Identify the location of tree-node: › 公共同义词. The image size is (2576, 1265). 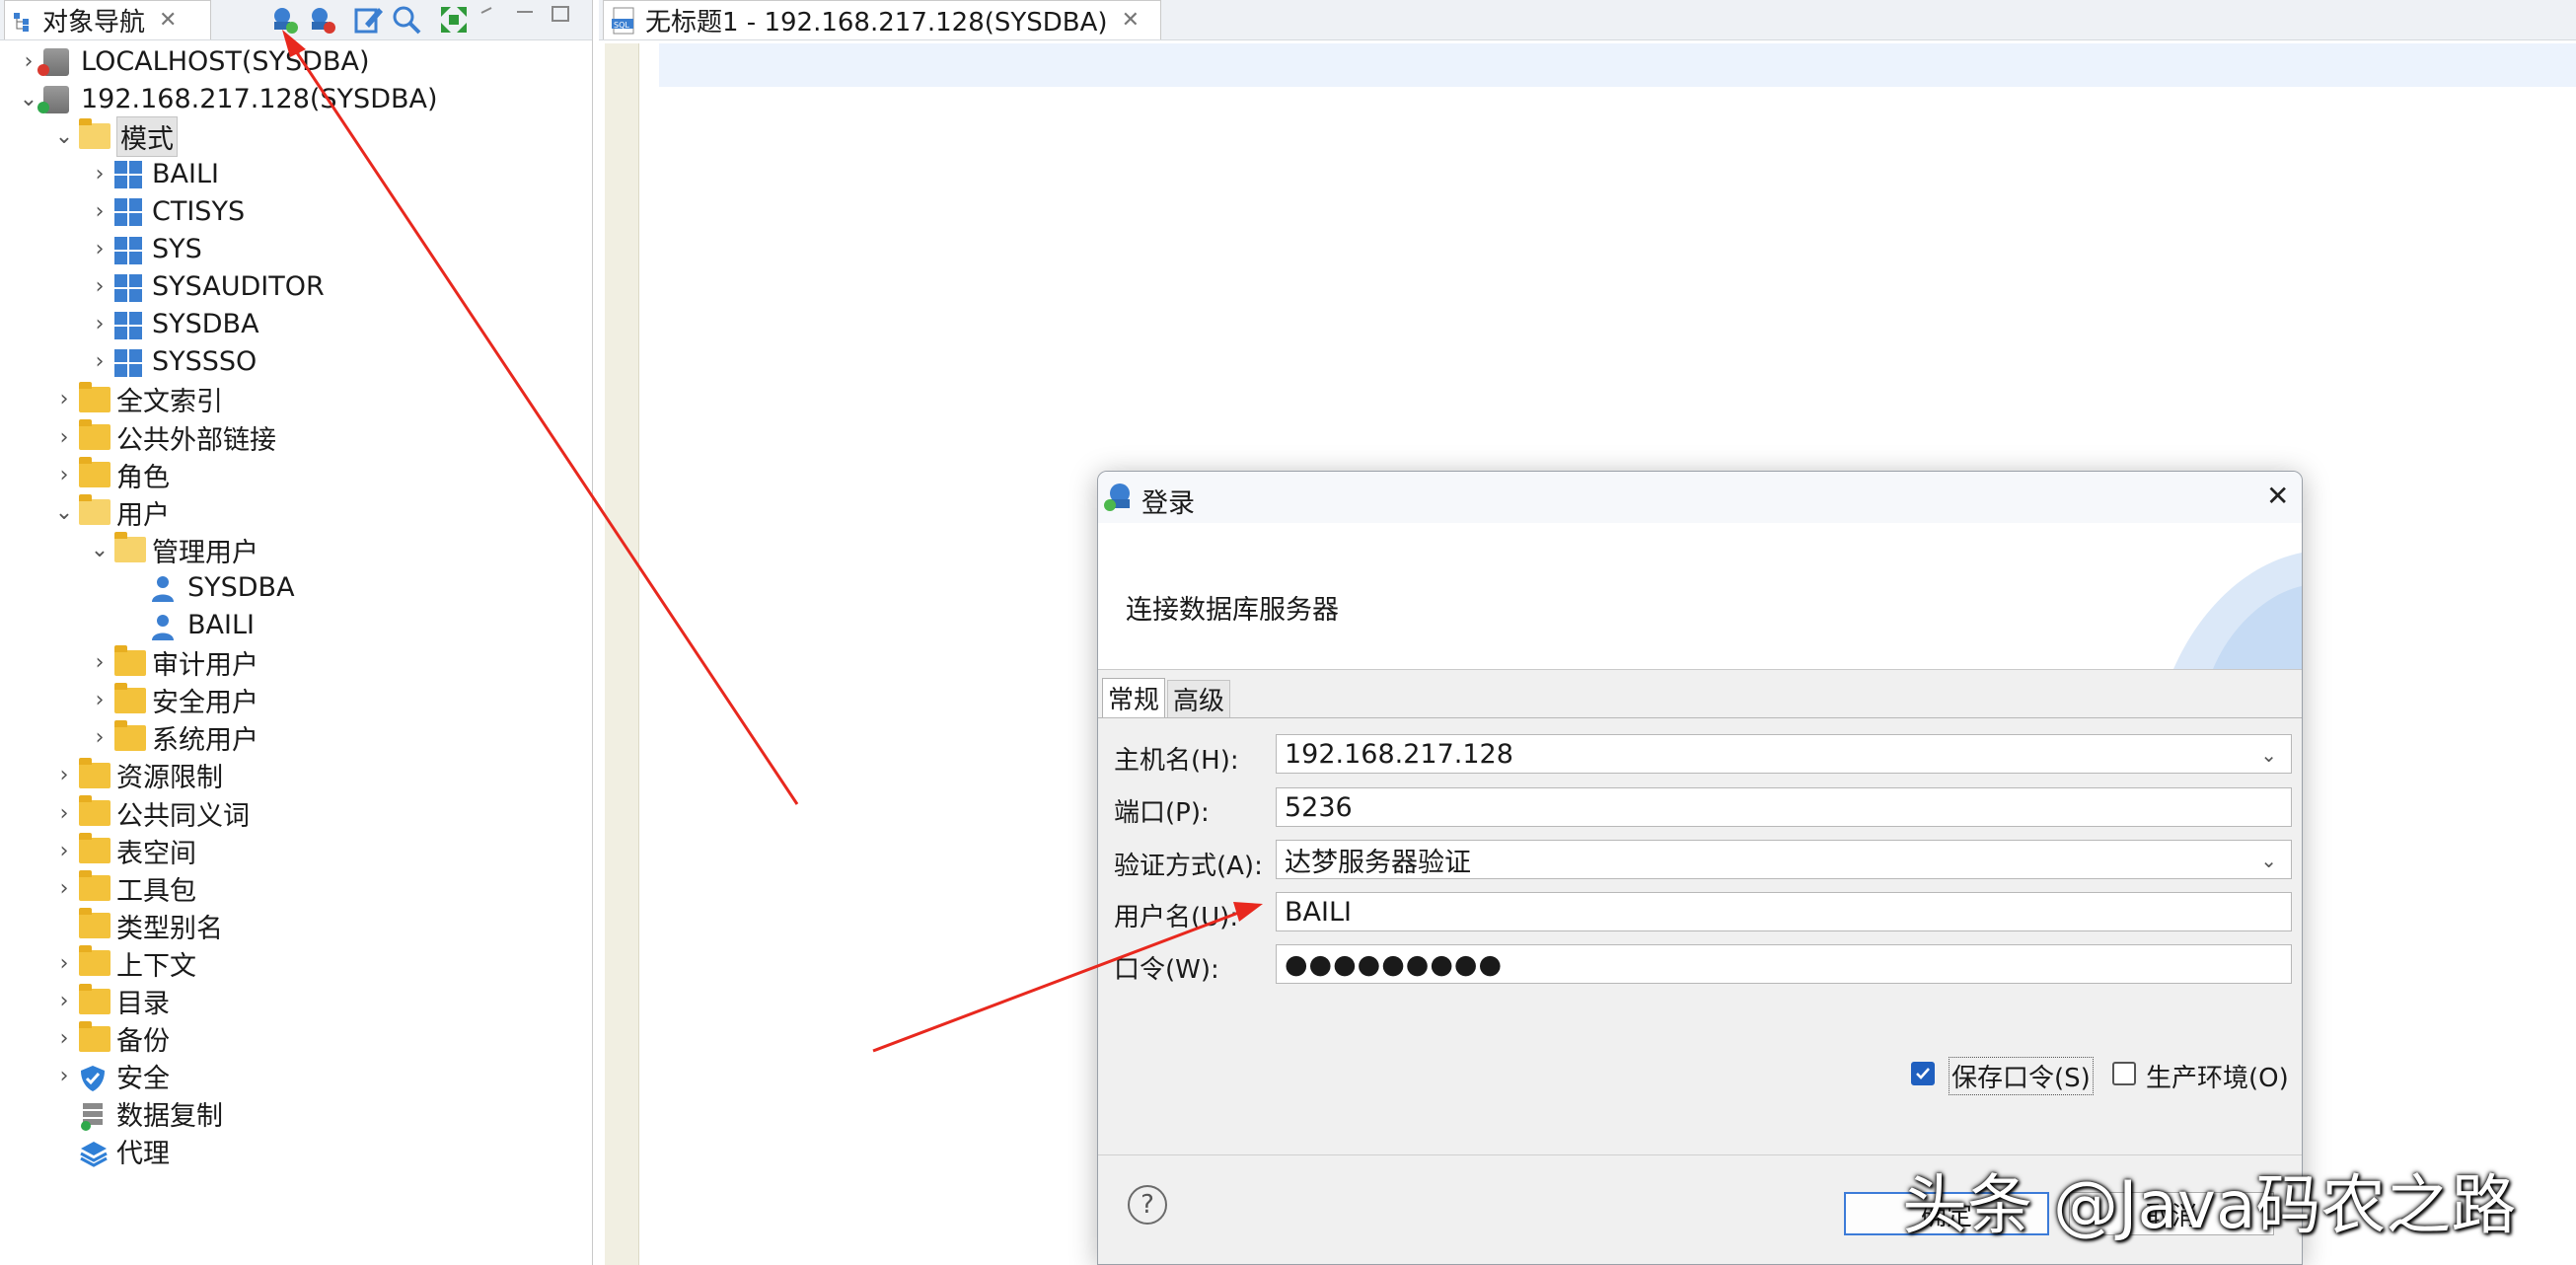
(149, 813).